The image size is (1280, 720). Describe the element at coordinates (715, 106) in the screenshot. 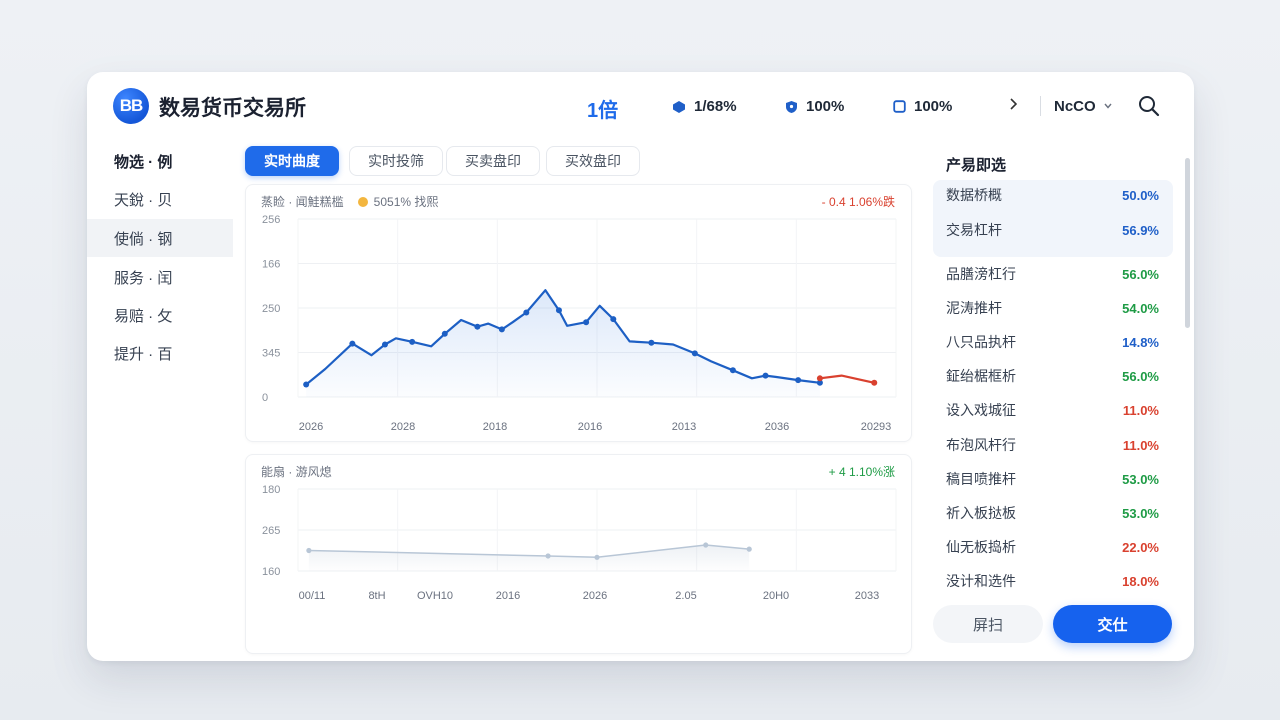

I see `stat-value: 1/68%` at that location.